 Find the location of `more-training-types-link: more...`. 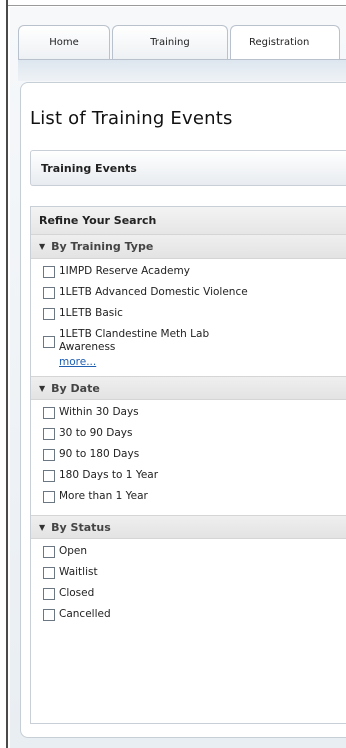

more-training-types-link: more... is located at coordinates (202, 362).